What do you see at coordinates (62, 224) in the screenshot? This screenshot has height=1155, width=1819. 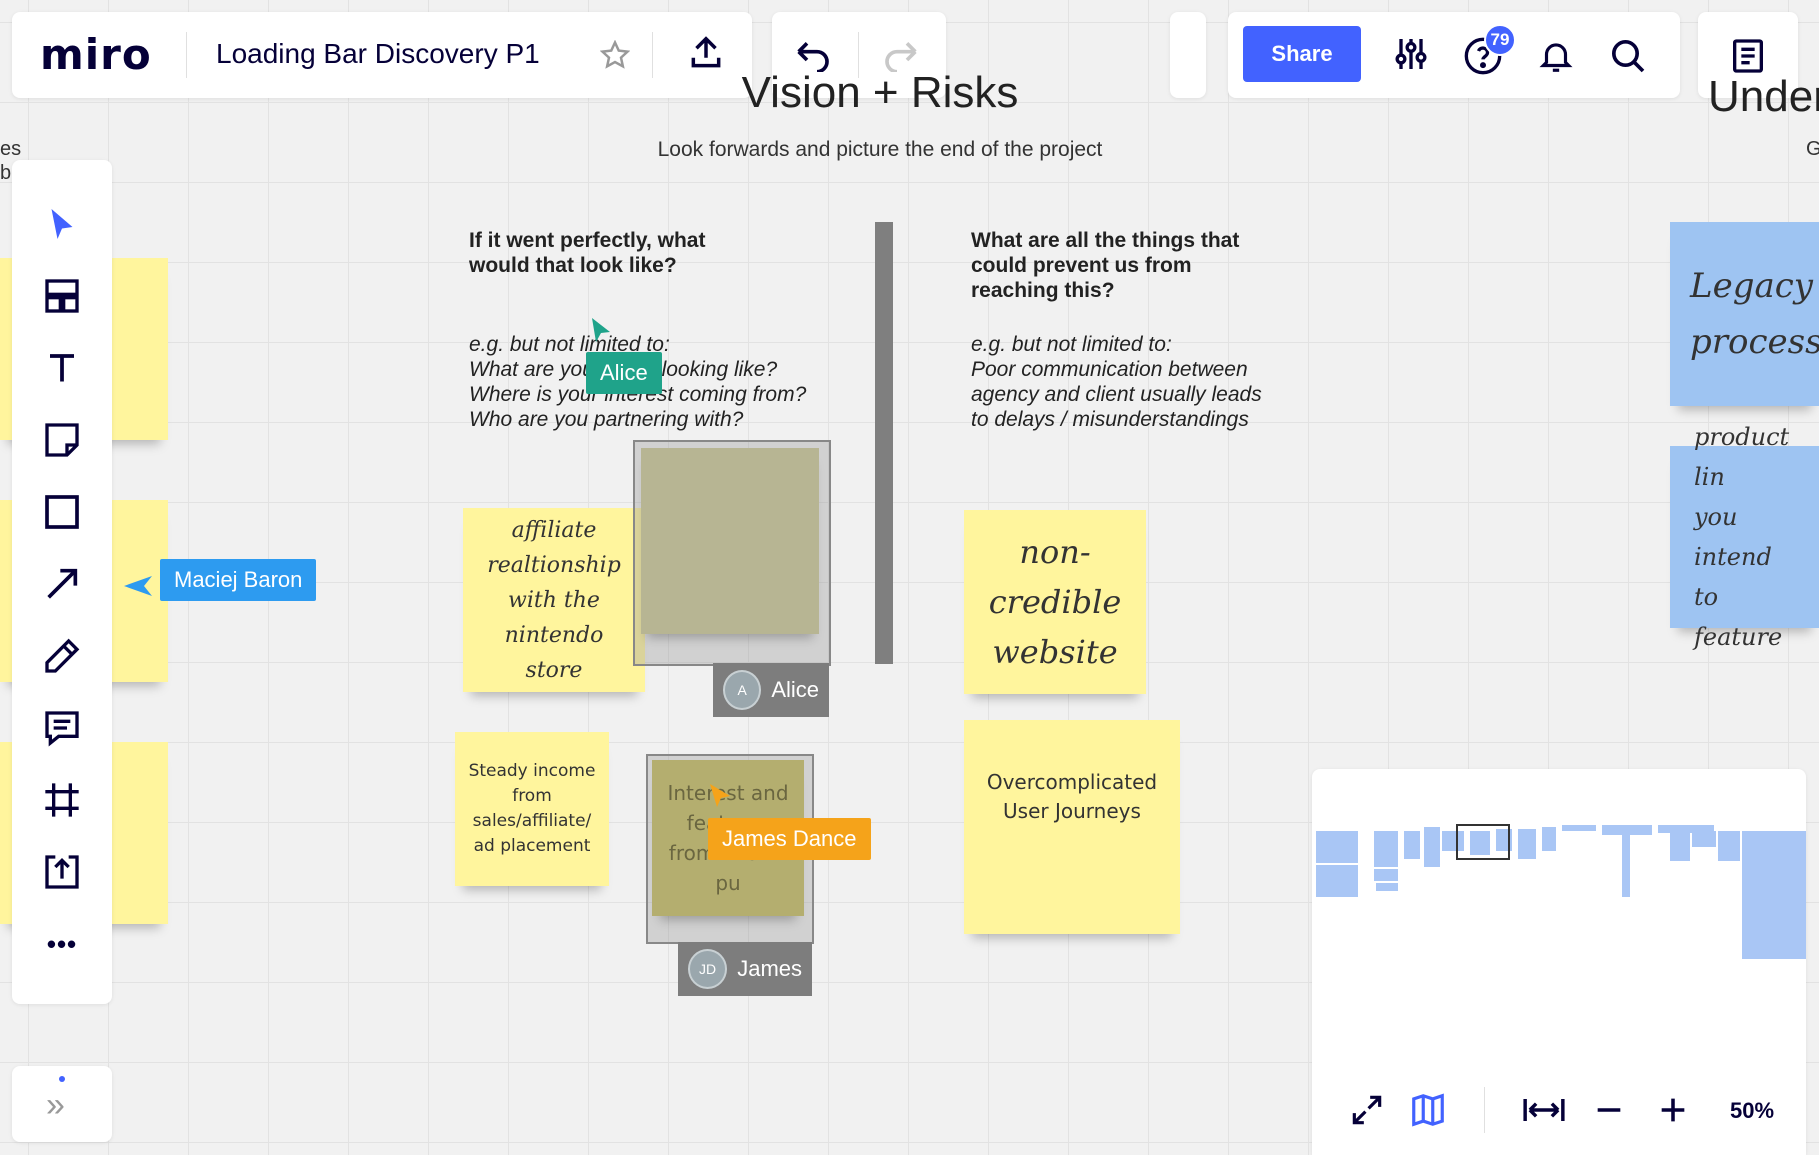 I see `select-tool` at bounding box center [62, 224].